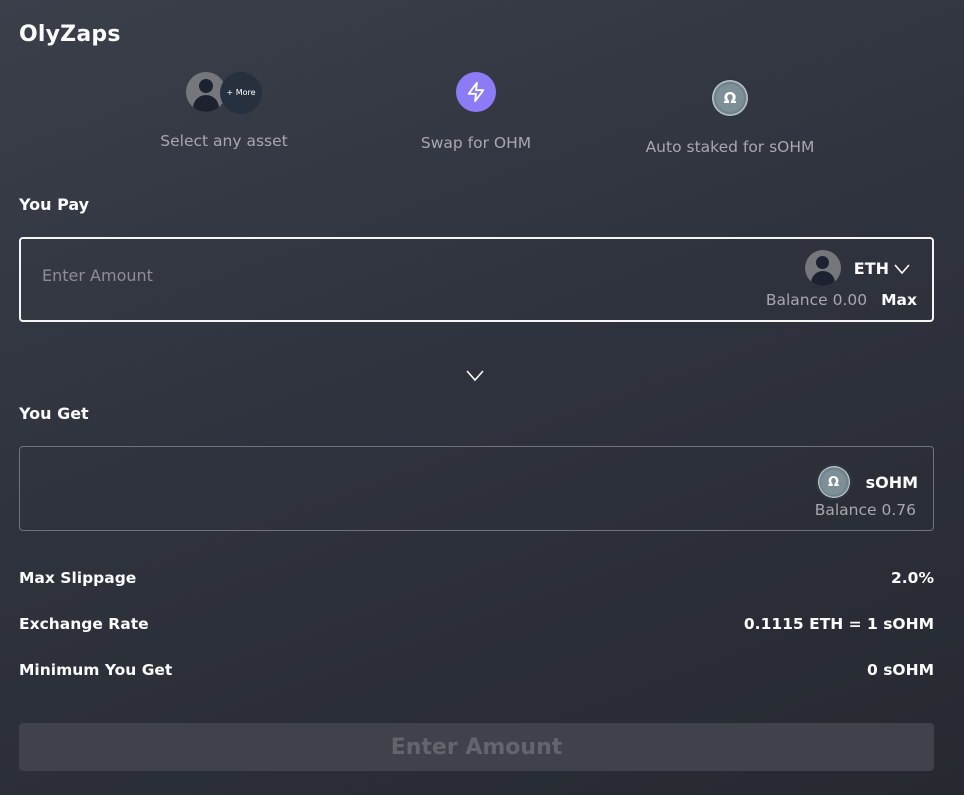  What do you see at coordinates (838, 624) in the screenshot?
I see `exchange-rate-value: 0.1115 ETH = 1 sOHM` at bounding box center [838, 624].